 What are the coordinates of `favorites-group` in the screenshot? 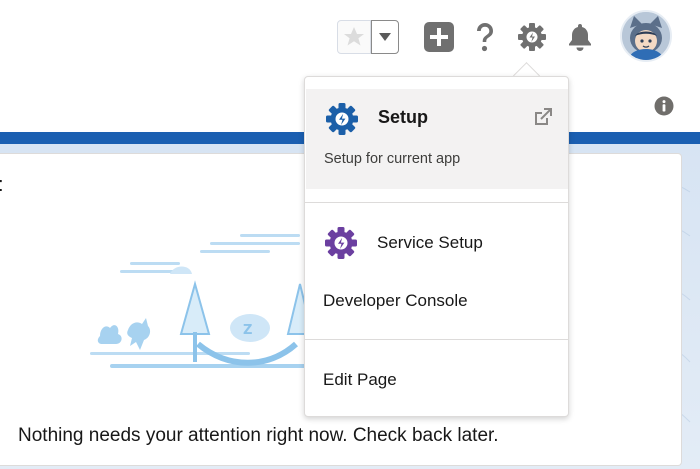 It's located at (369, 37).